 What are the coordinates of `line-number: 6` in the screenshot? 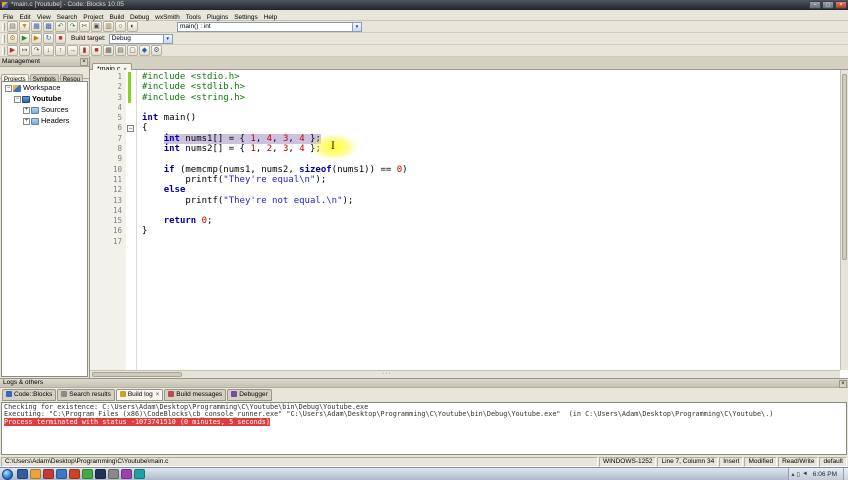 It's located at (108, 128).